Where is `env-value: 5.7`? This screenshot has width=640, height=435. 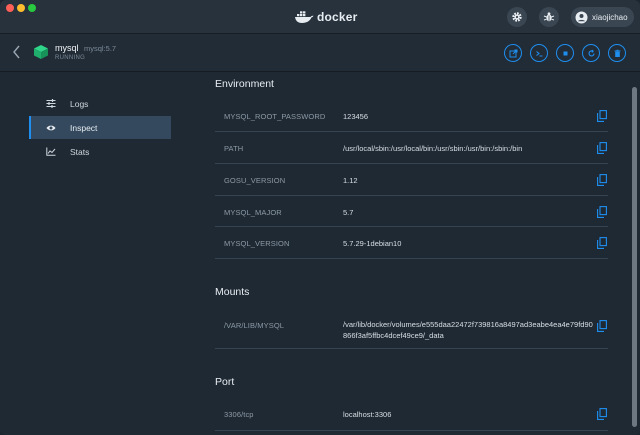
env-value: 5.7 is located at coordinates (468, 212).